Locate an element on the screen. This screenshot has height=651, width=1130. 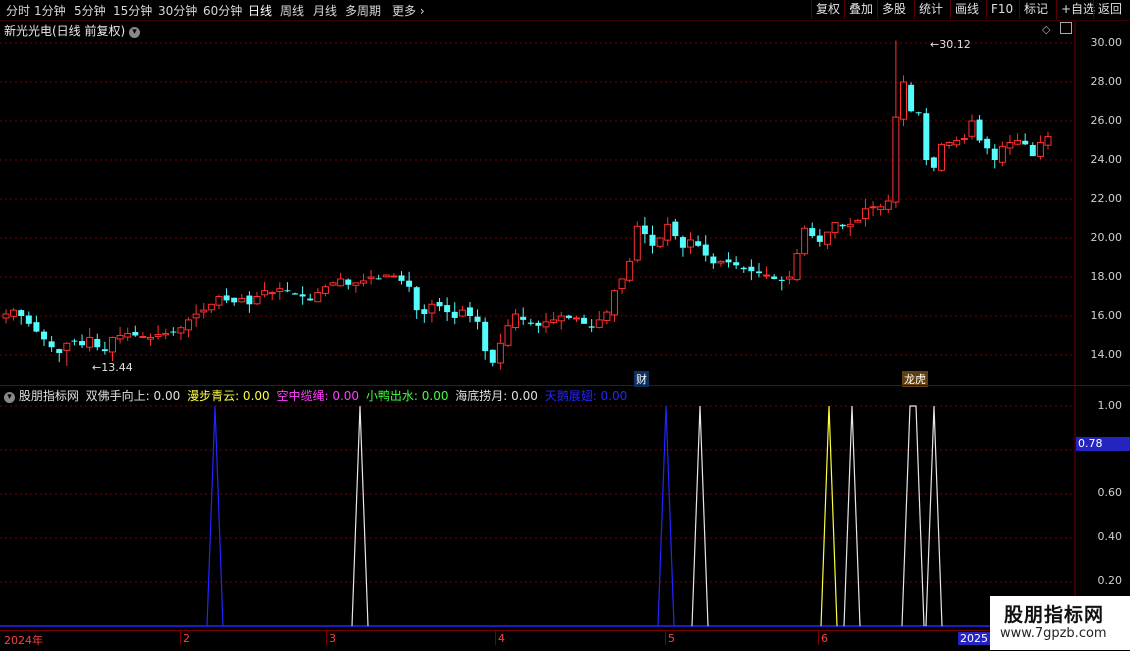
multi-stock-button: 多股 is located at coordinates (893, 9).